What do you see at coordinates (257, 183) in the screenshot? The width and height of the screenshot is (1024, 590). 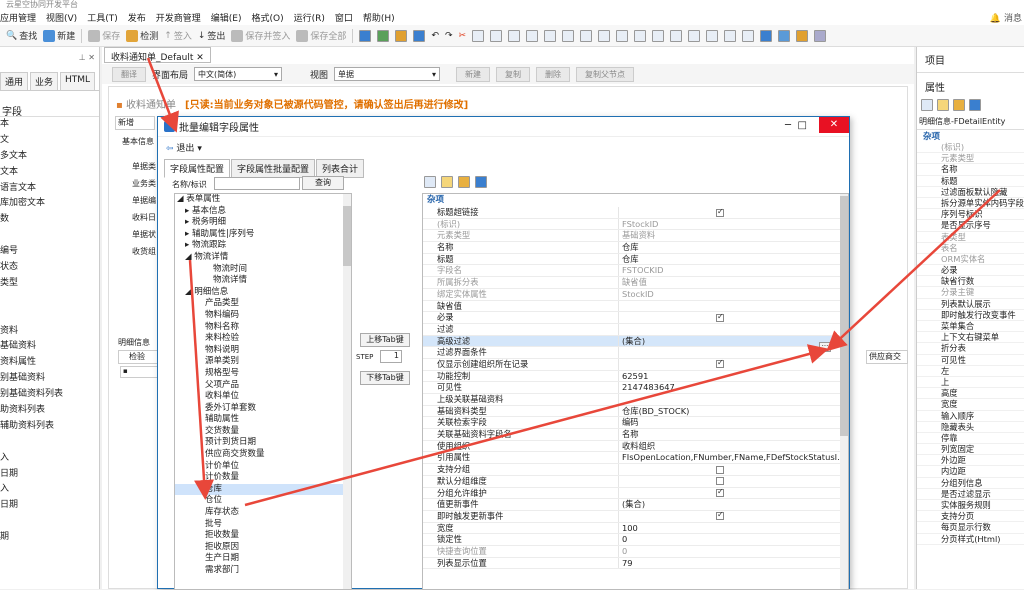 I see `search-input` at bounding box center [257, 183].